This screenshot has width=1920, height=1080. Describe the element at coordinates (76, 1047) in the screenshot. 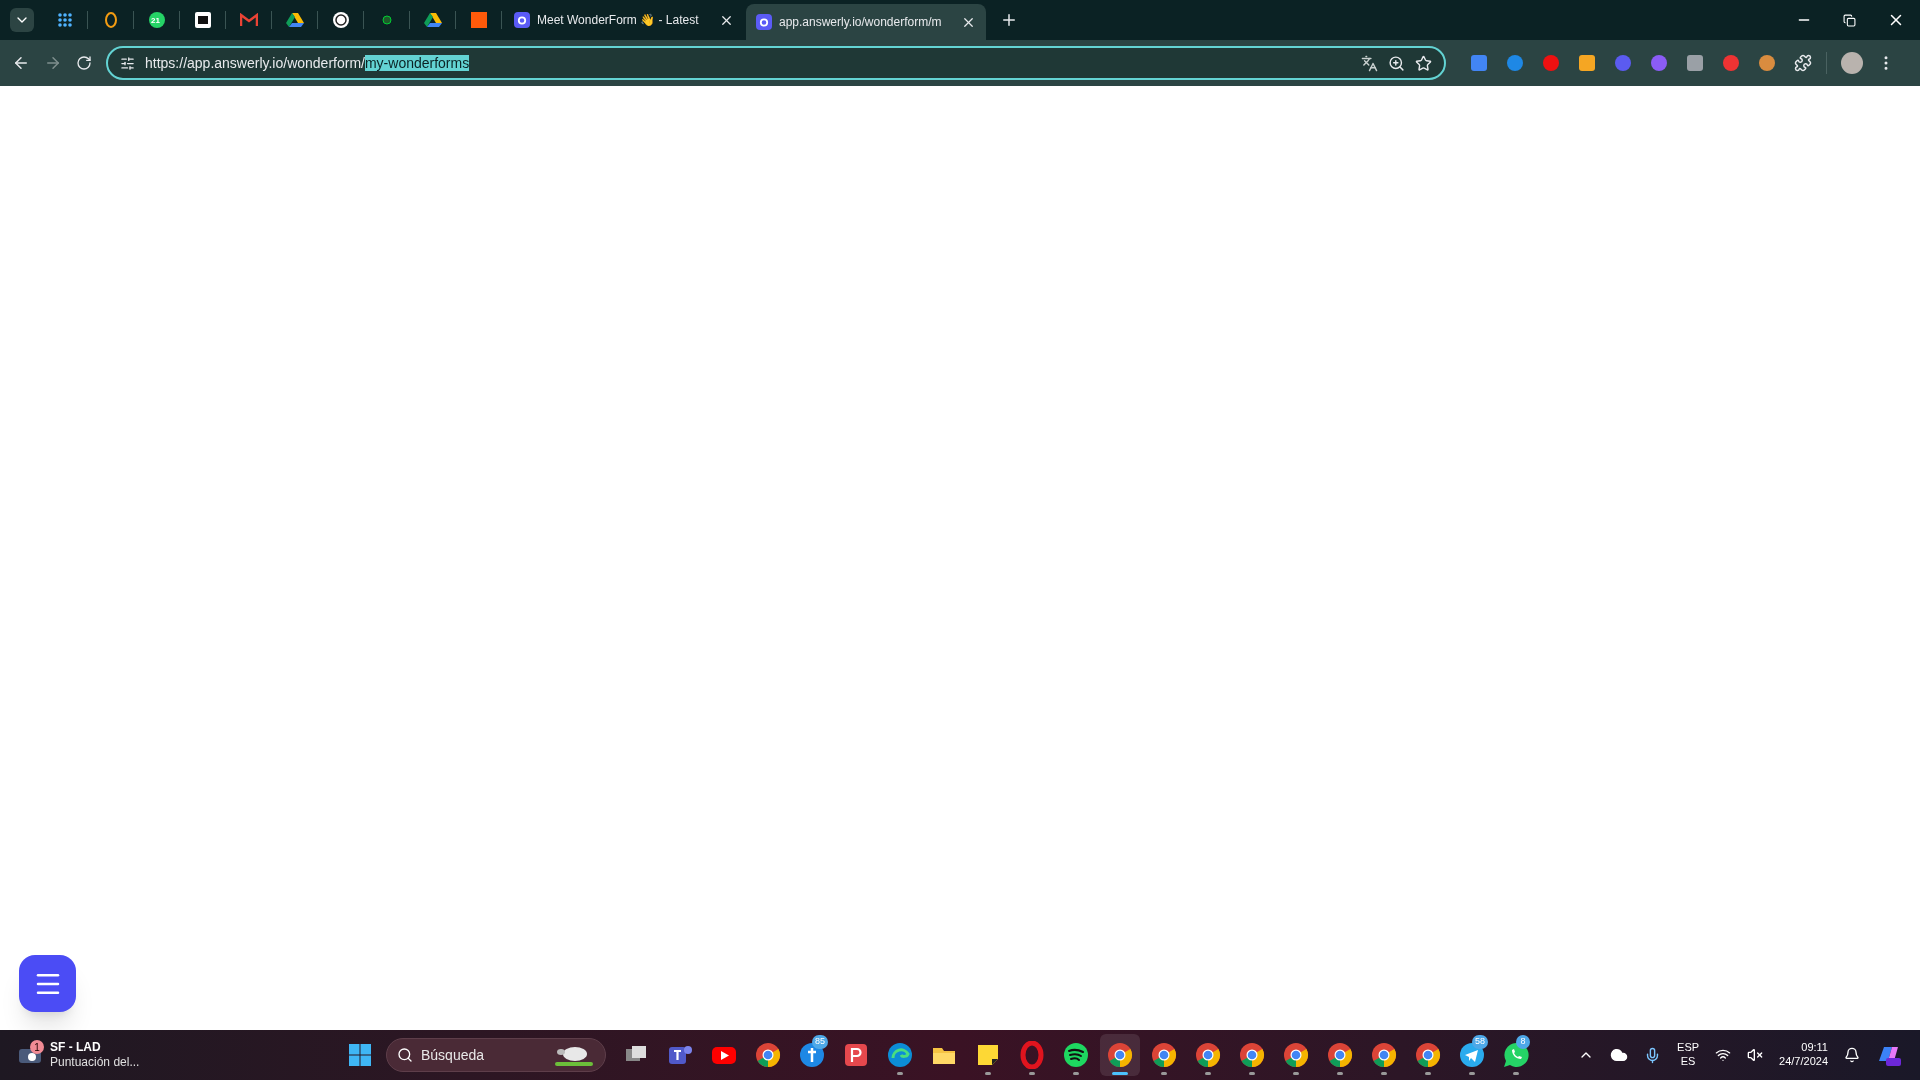

I see `widget-title: SF - LAD` at that location.